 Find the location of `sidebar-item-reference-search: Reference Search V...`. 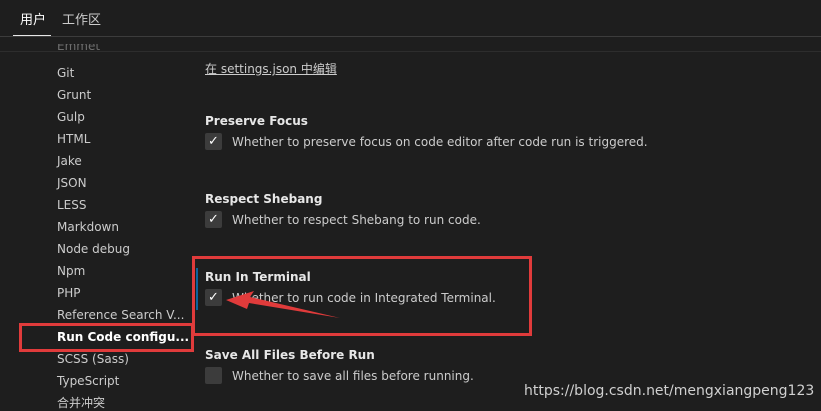

sidebar-item-reference-search: Reference Search V... is located at coordinates (120, 315).